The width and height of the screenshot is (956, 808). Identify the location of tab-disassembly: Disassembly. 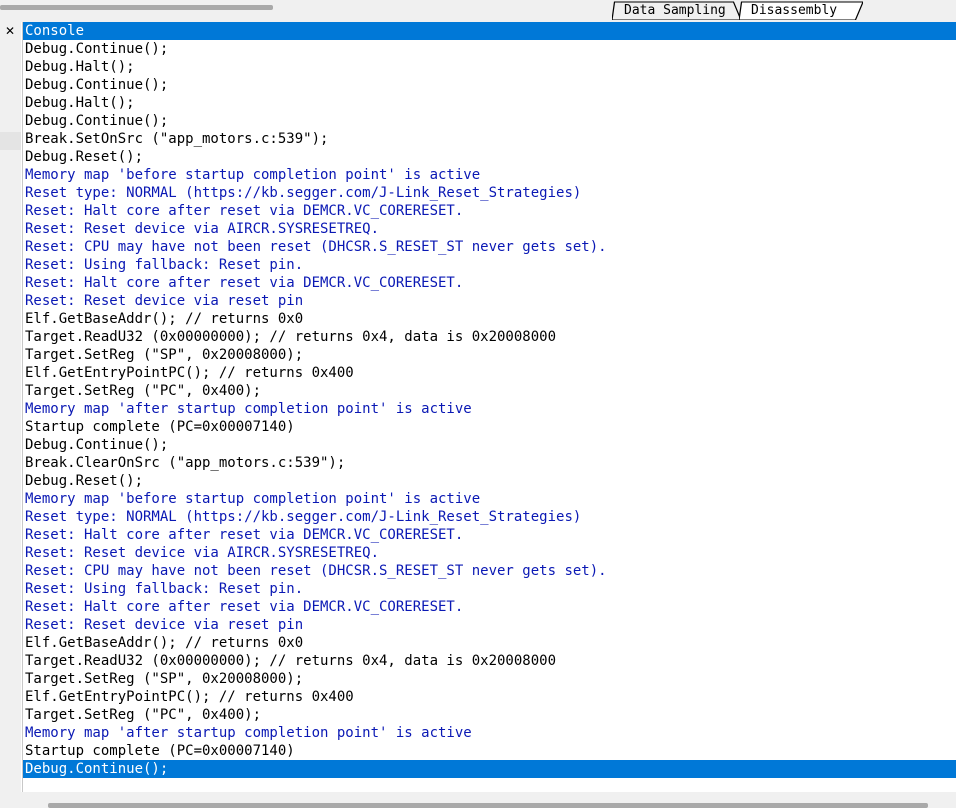
(801, 10).